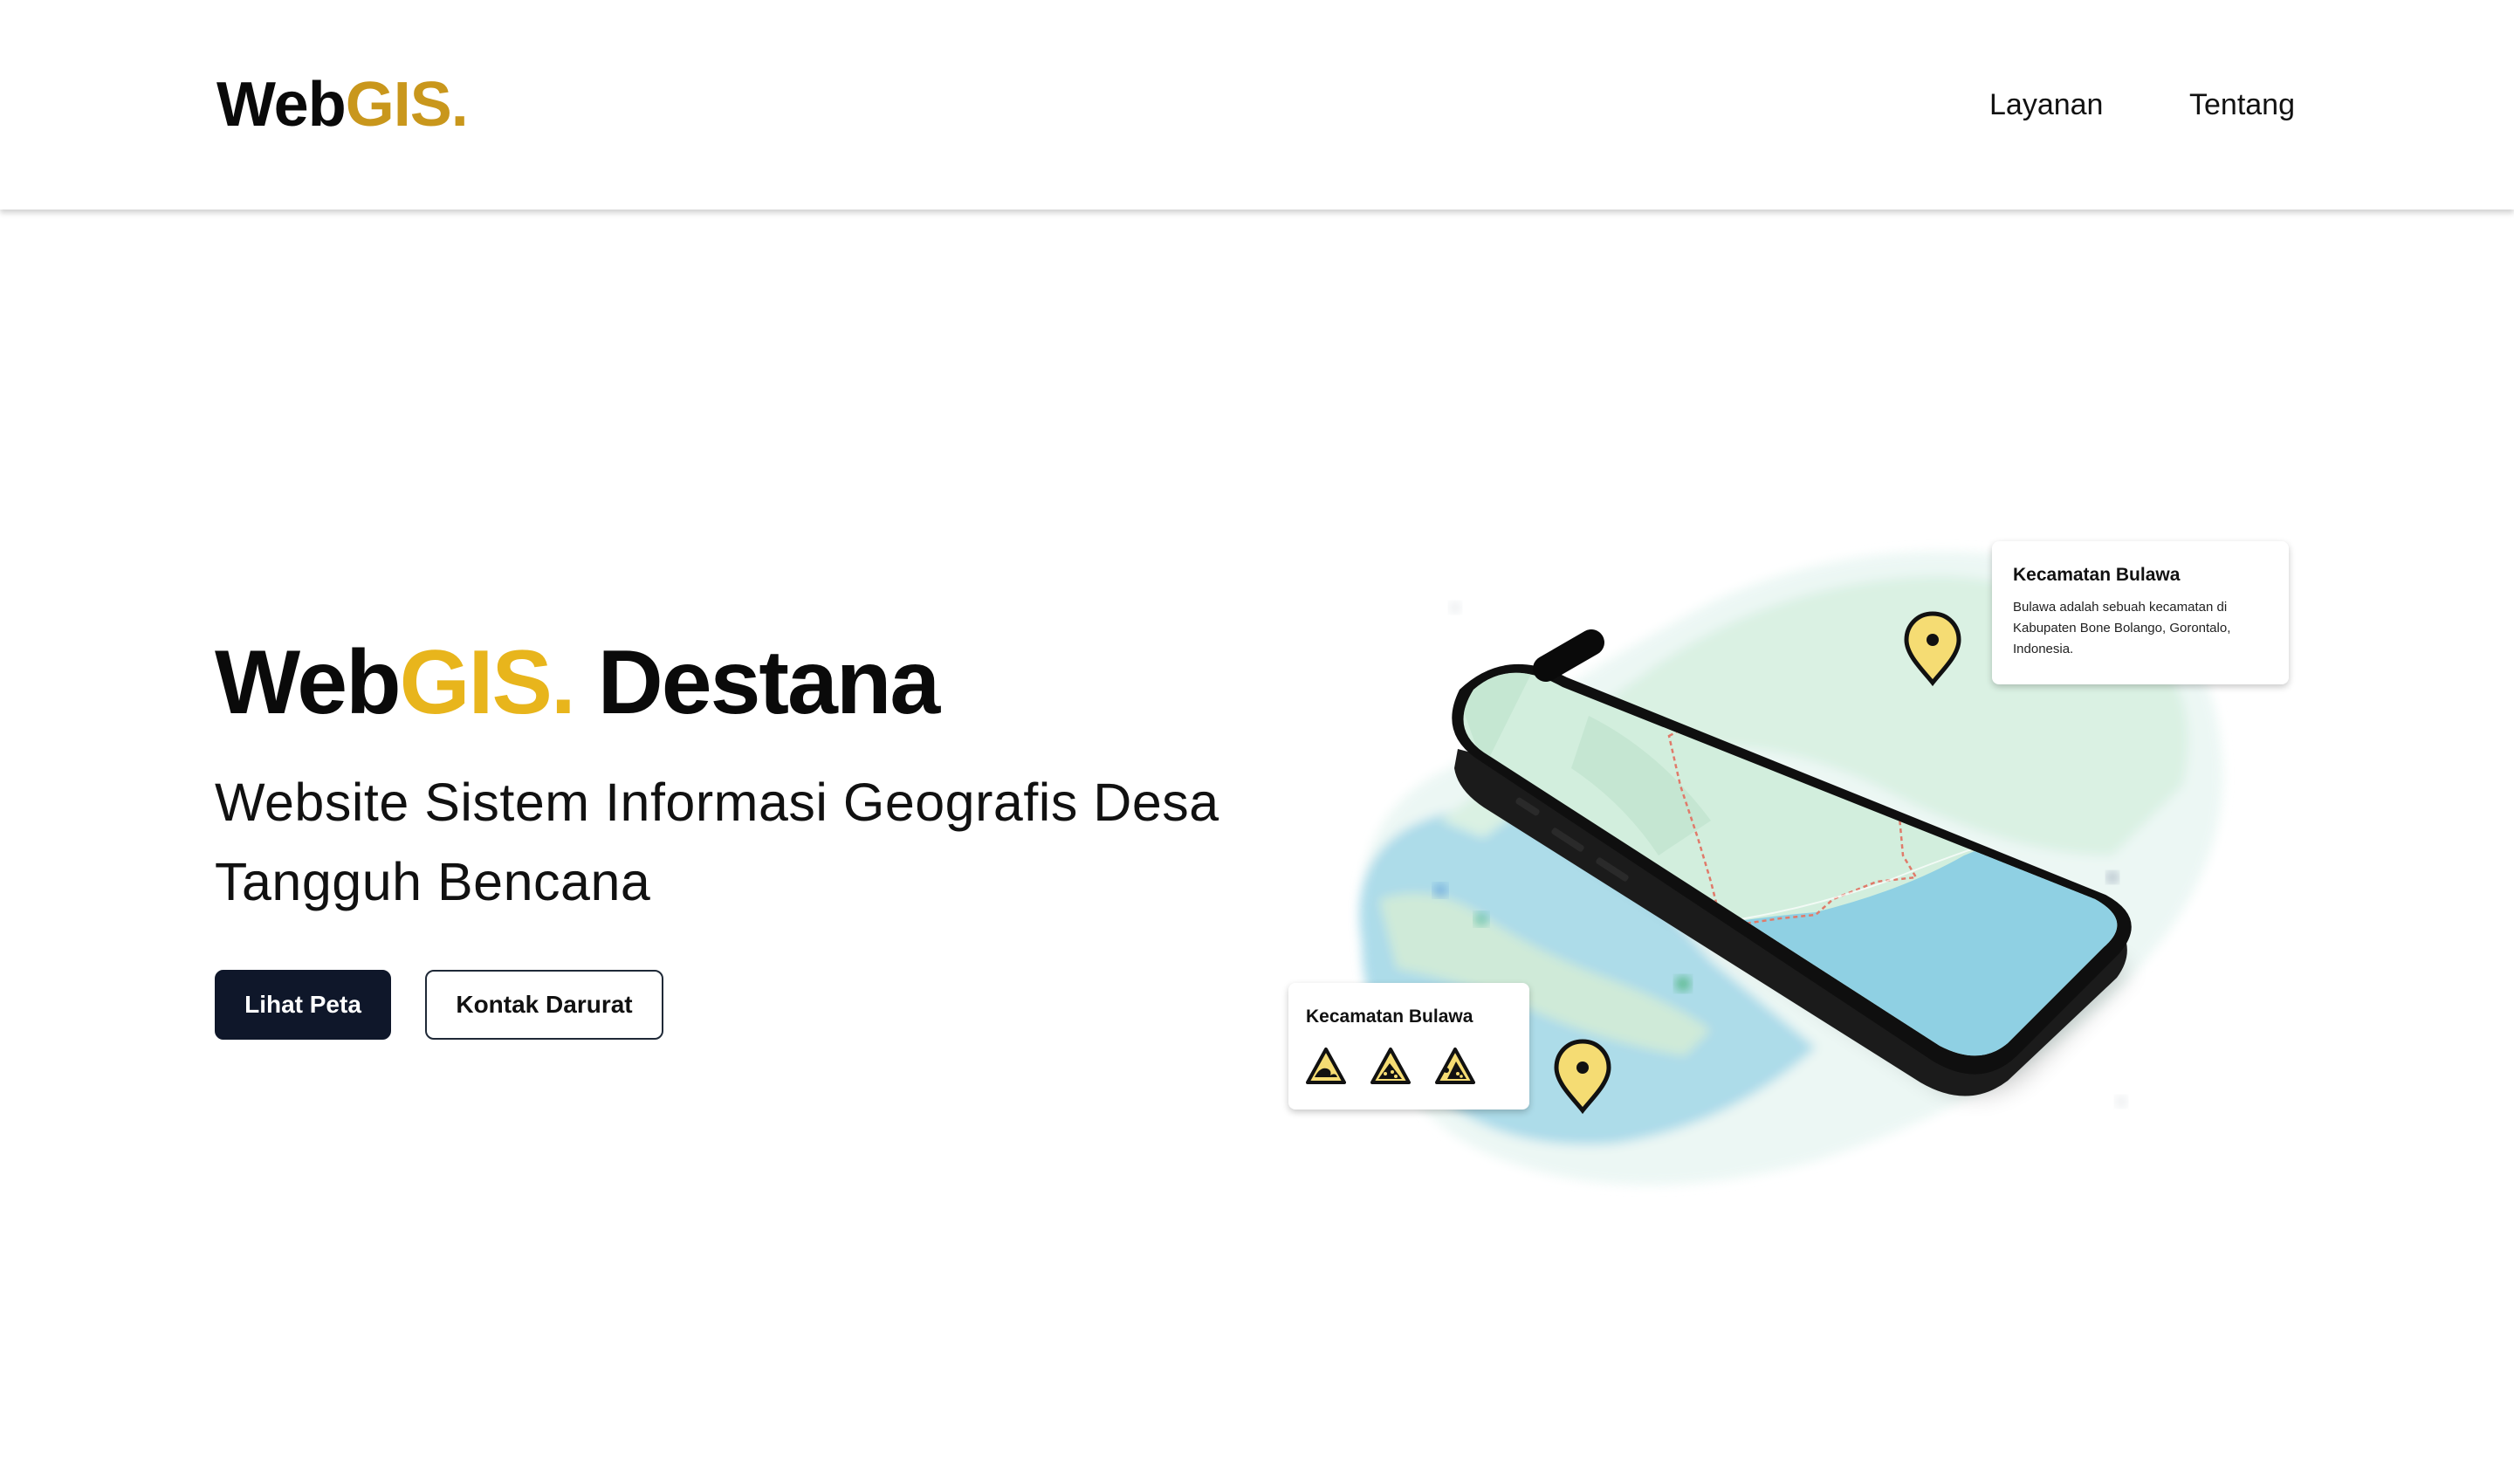 This screenshot has height=1484, width=2514. I want to click on brand-logo: WebGIS., so click(342, 104).